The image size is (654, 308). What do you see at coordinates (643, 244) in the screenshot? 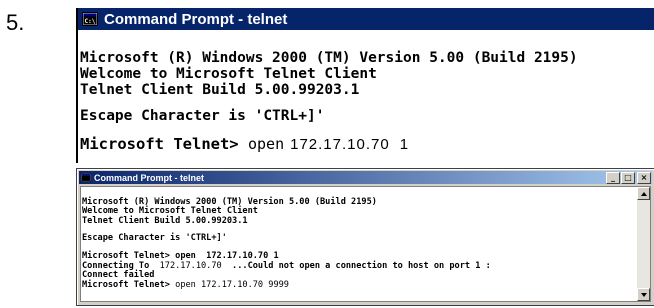
I see `vertical-scrollbar` at bounding box center [643, 244].